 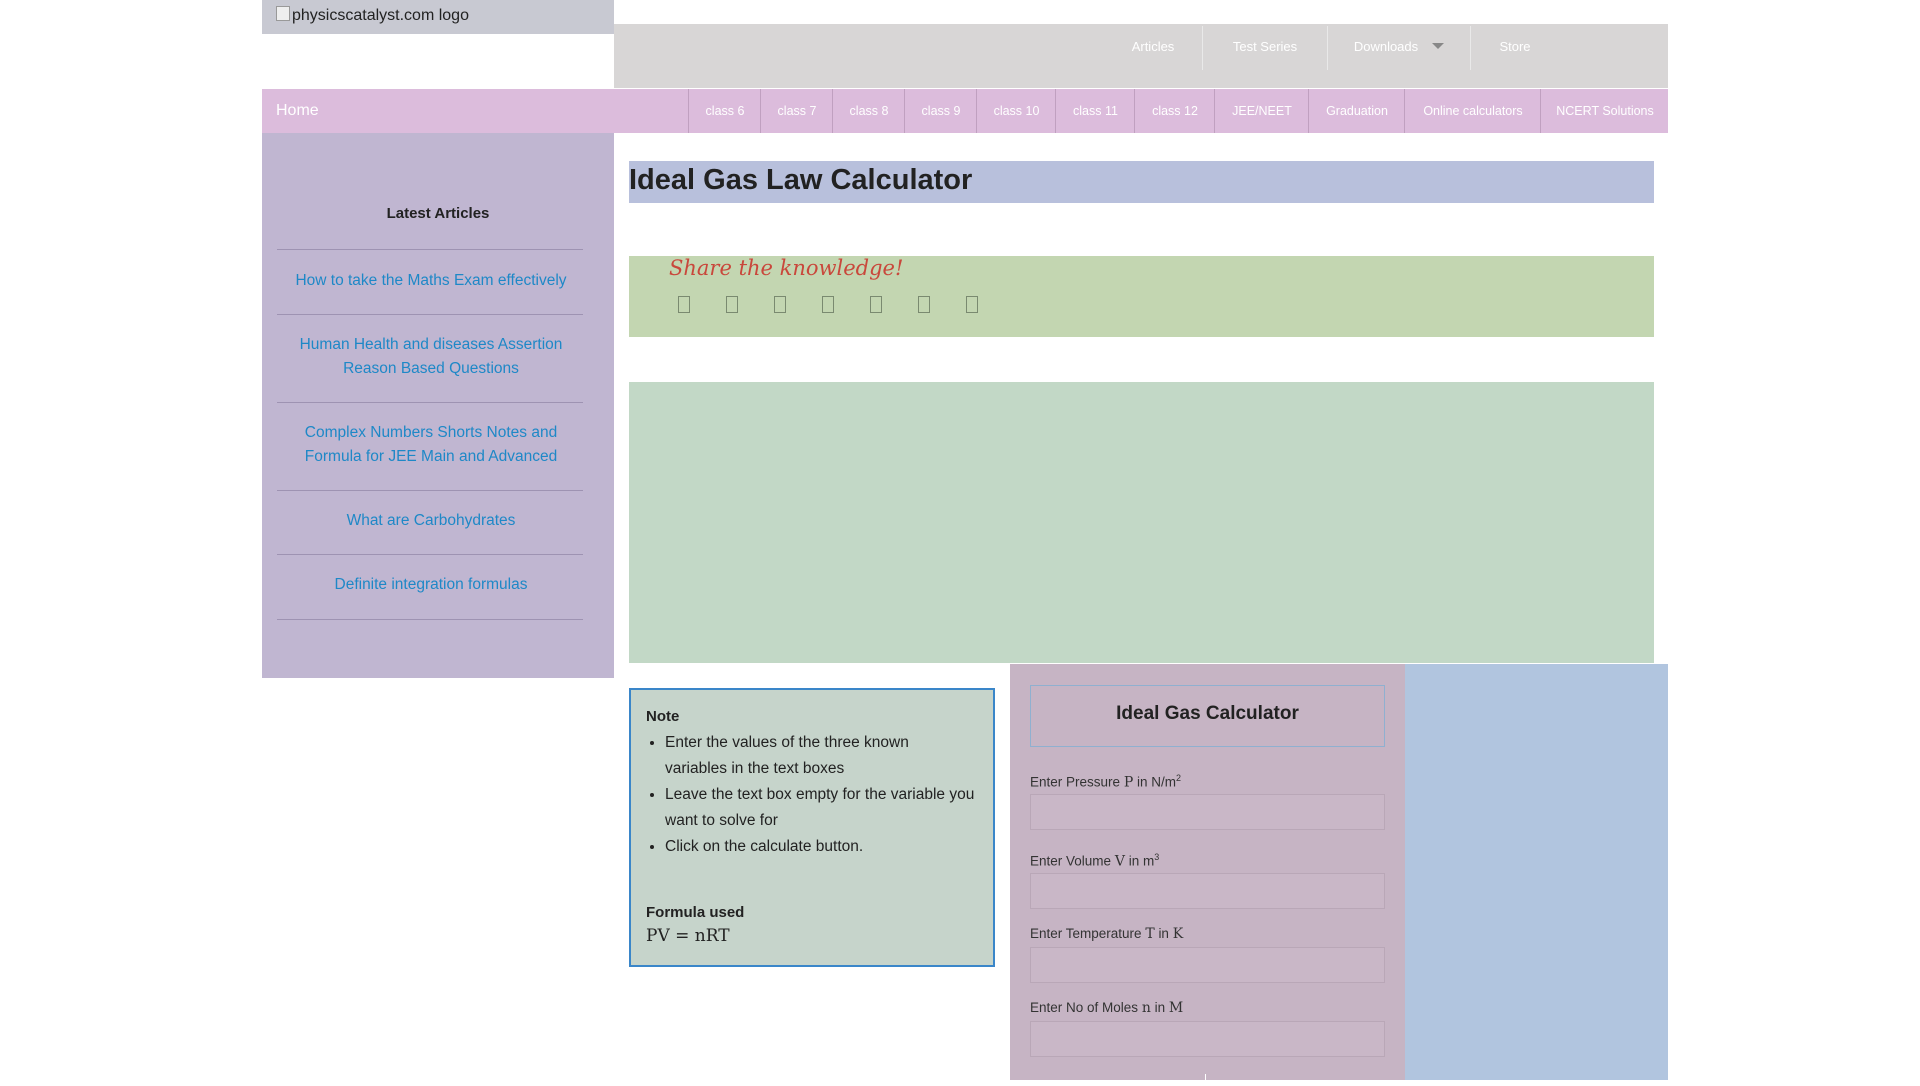 What do you see at coordinates (1141, 861) in the screenshot?
I see `volume-unit: in m` at bounding box center [1141, 861].